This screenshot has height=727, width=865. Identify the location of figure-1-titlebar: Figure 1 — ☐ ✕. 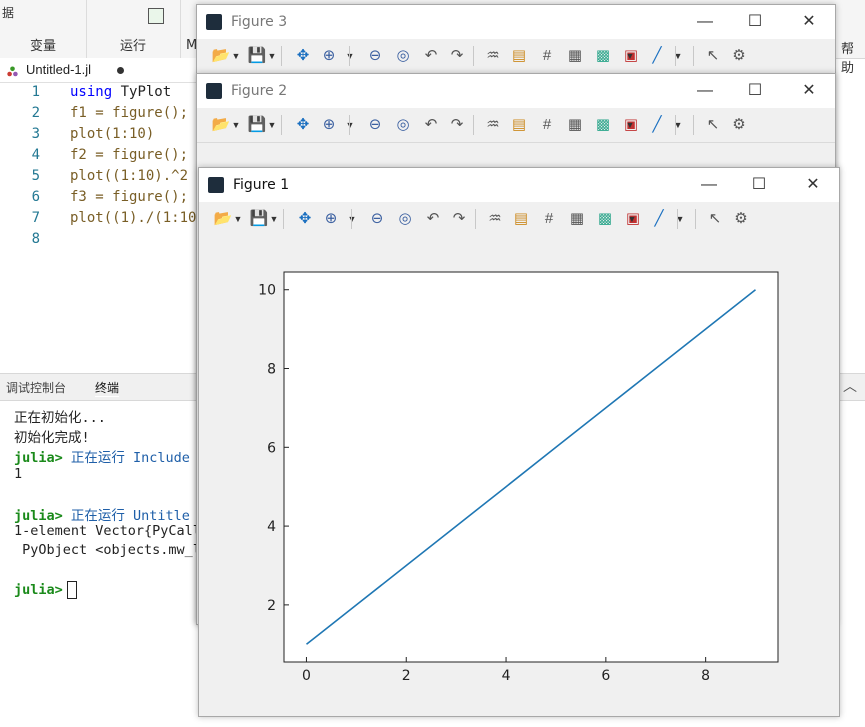
(519, 185).